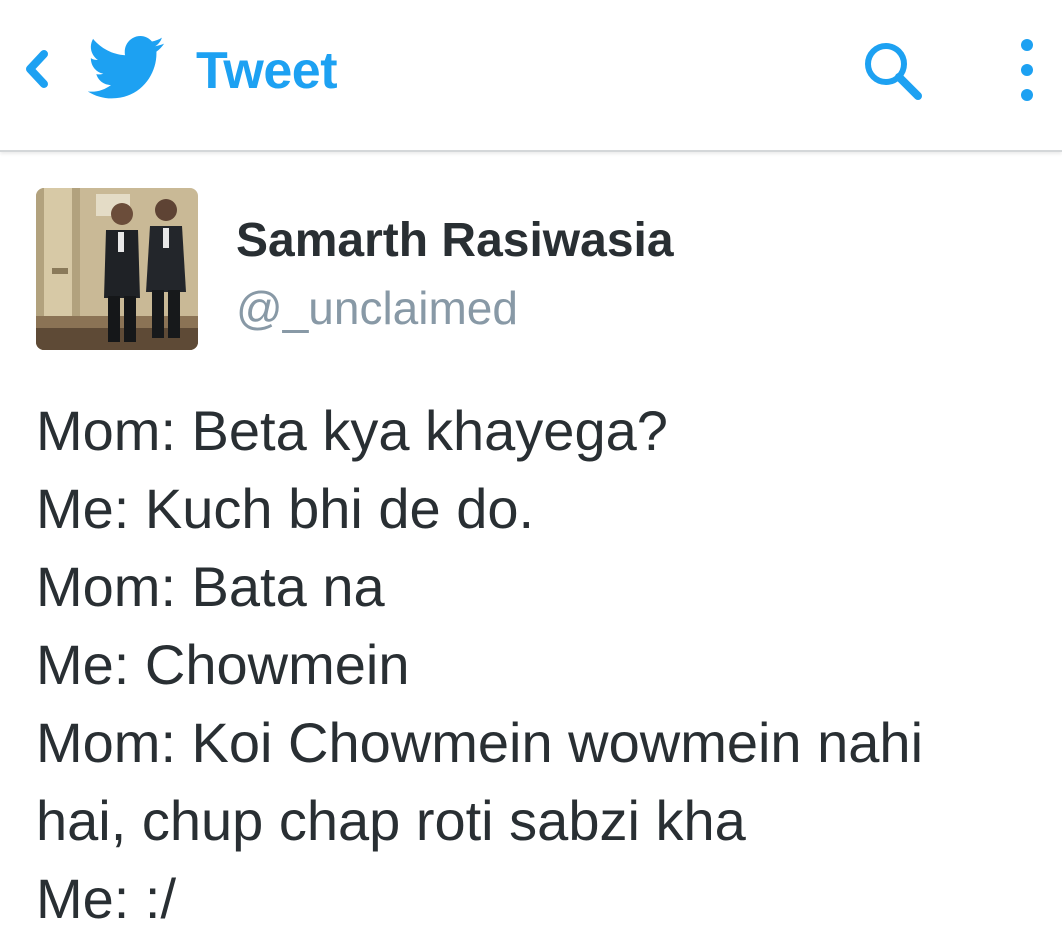 The width and height of the screenshot is (1062, 941). I want to click on search-icon, so click(893, 71).